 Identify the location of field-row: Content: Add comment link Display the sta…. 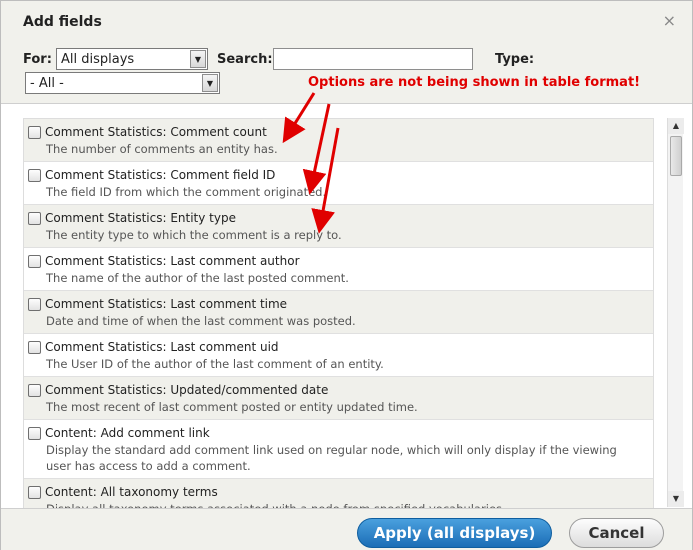
(338, 449).